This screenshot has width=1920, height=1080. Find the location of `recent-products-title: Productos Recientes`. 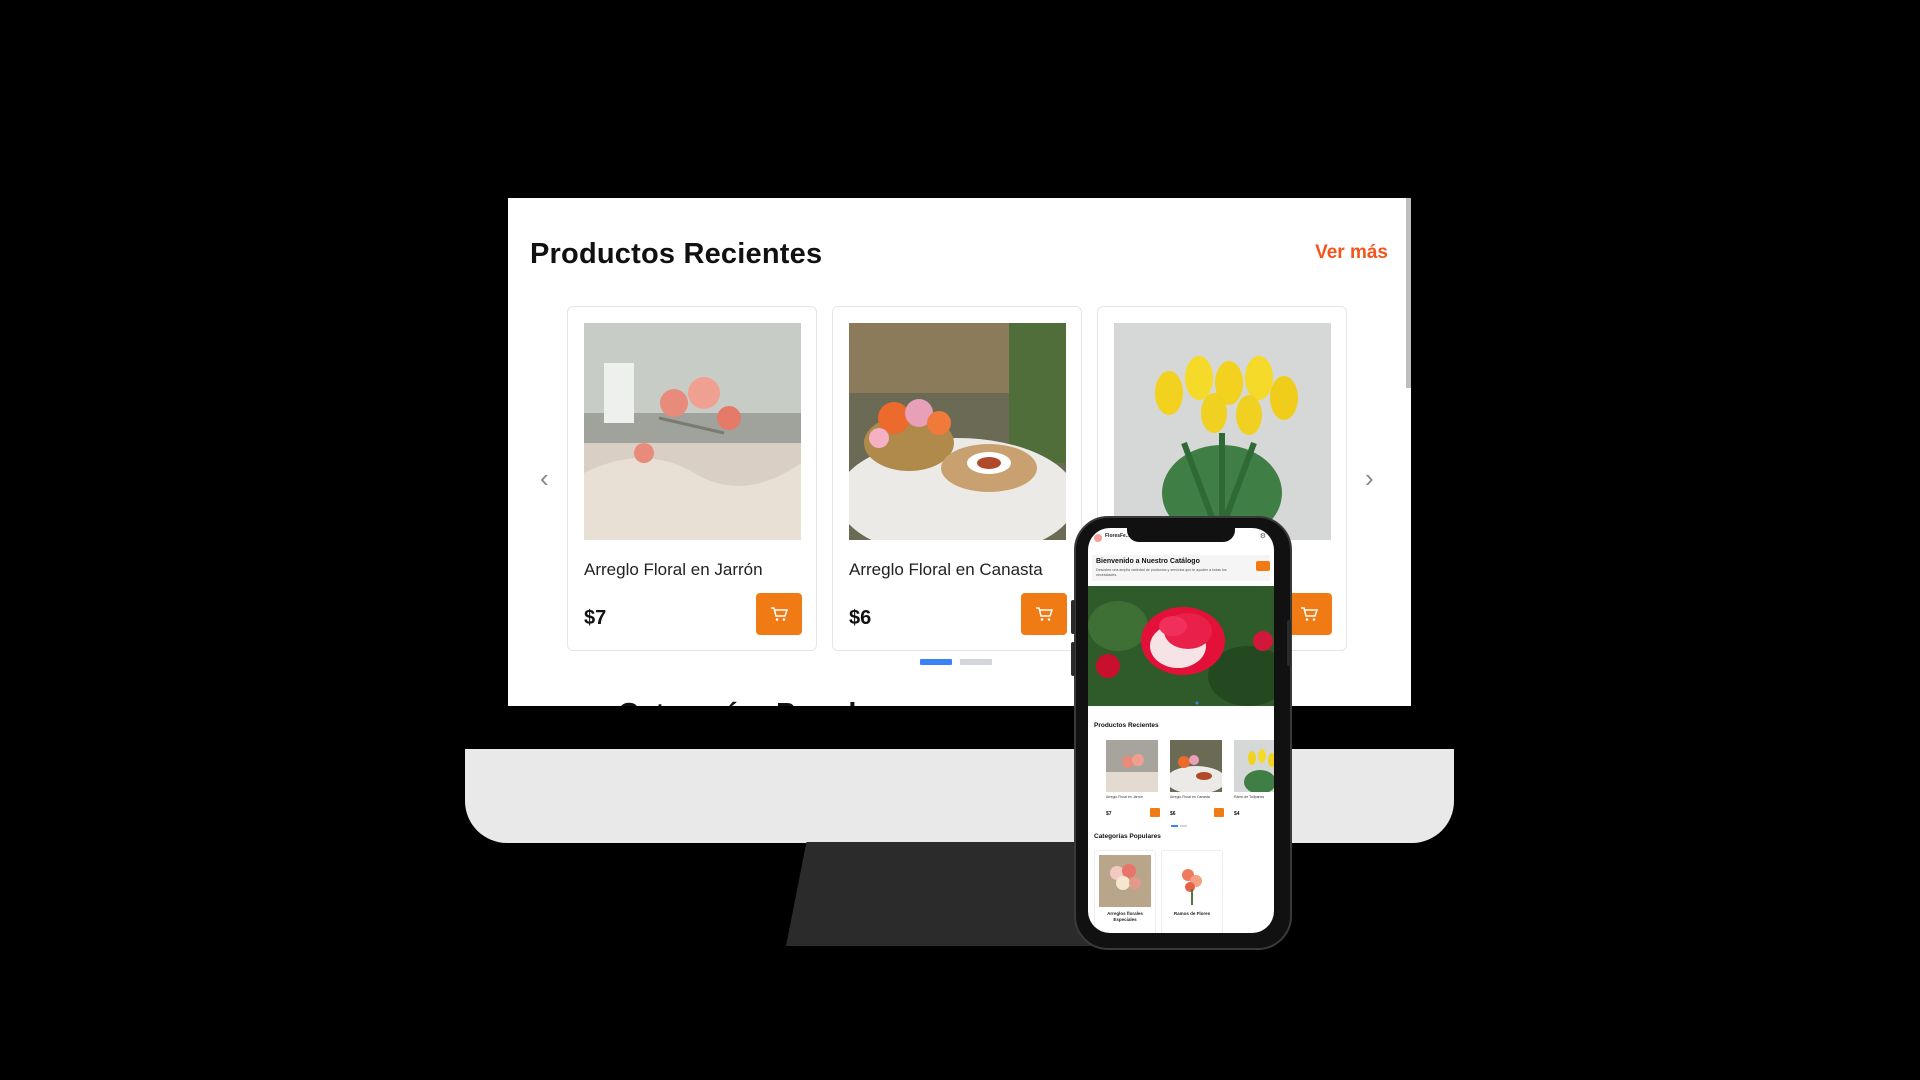

recent-products-title: Productos Recientes is located at coordinates (1126, 725).